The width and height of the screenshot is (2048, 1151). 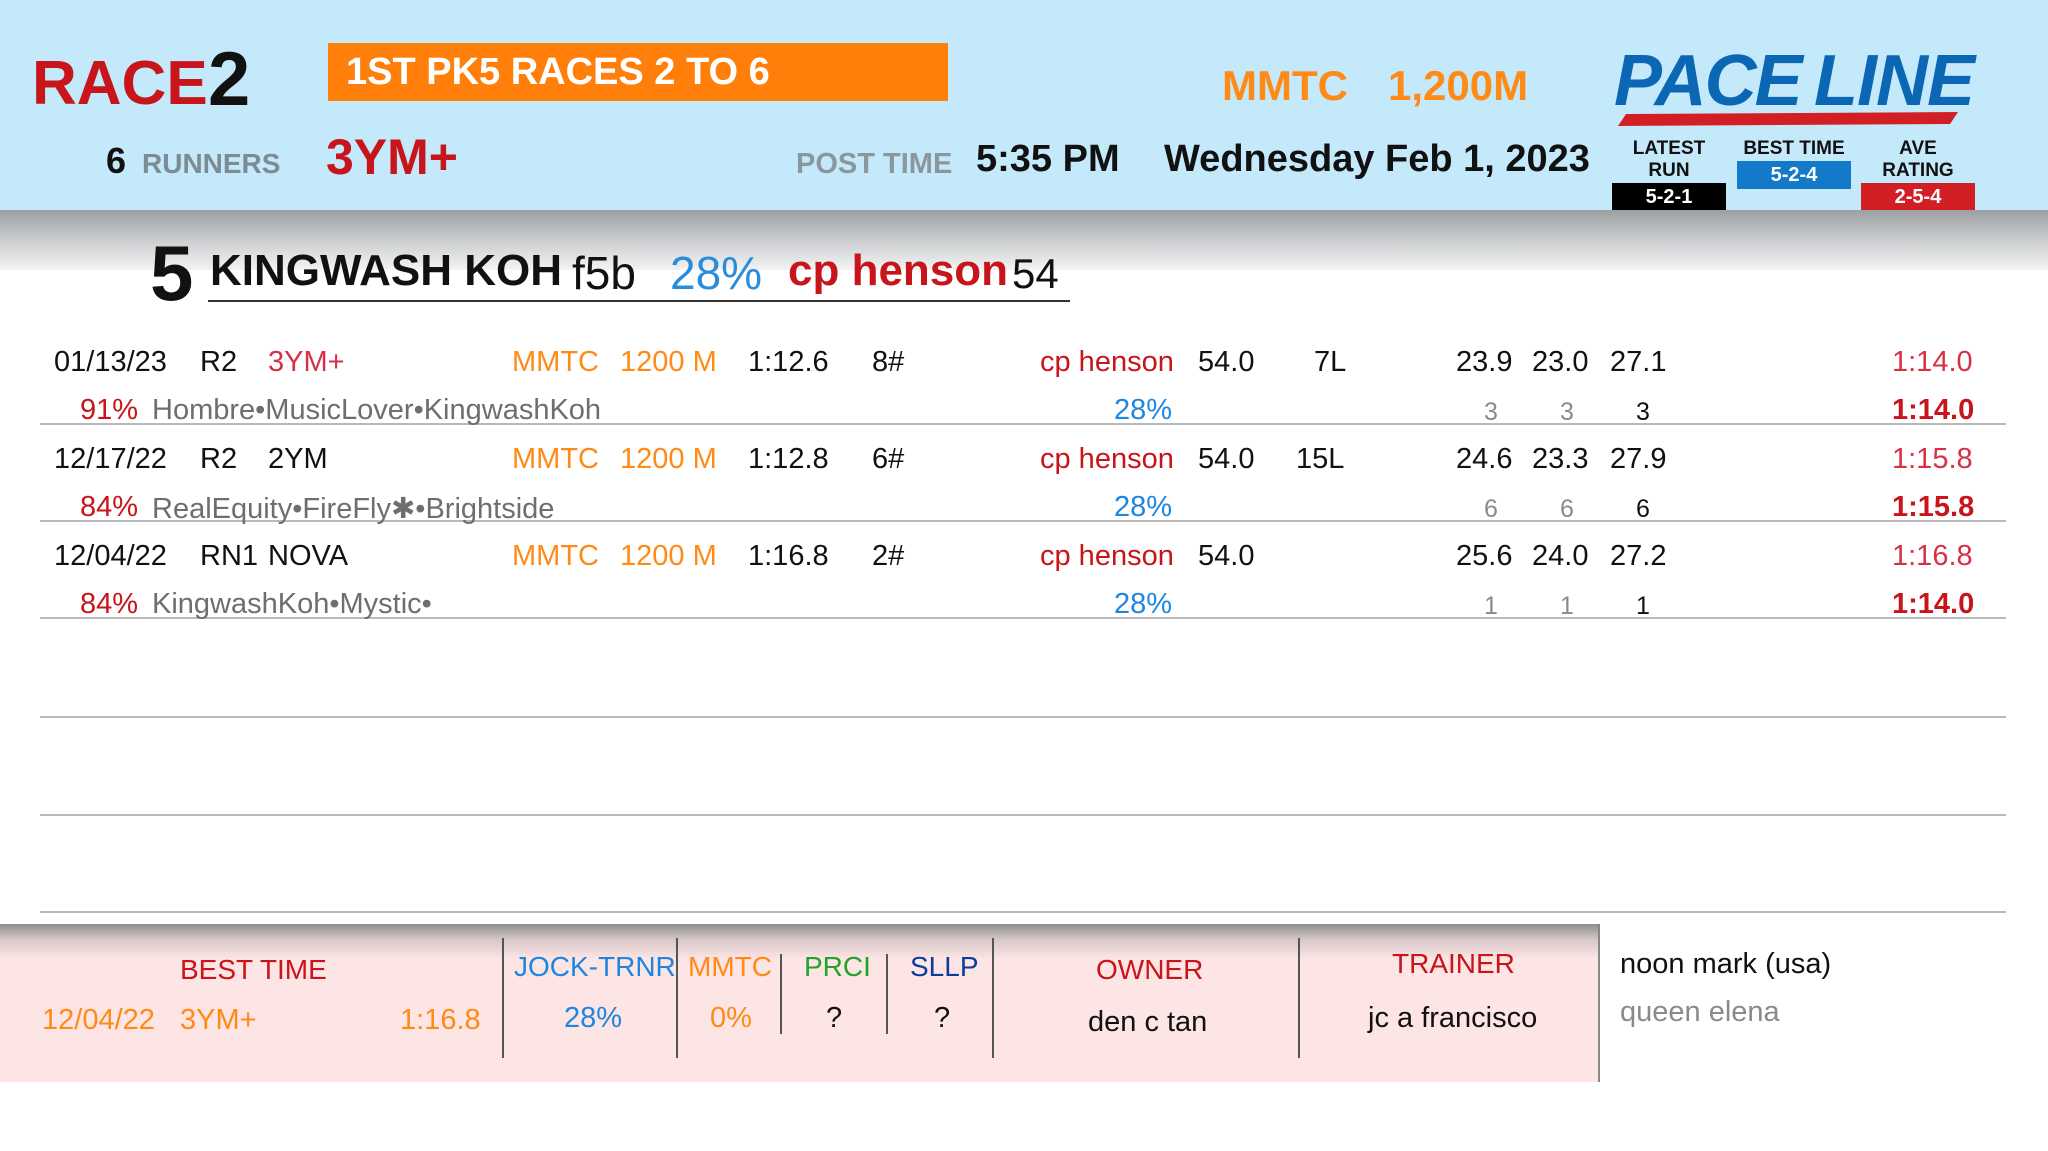 What do you see at coordinates (1484, 362) in the screenshot?
I see `race-split: 23.9` at bounding box center [1484, 362].